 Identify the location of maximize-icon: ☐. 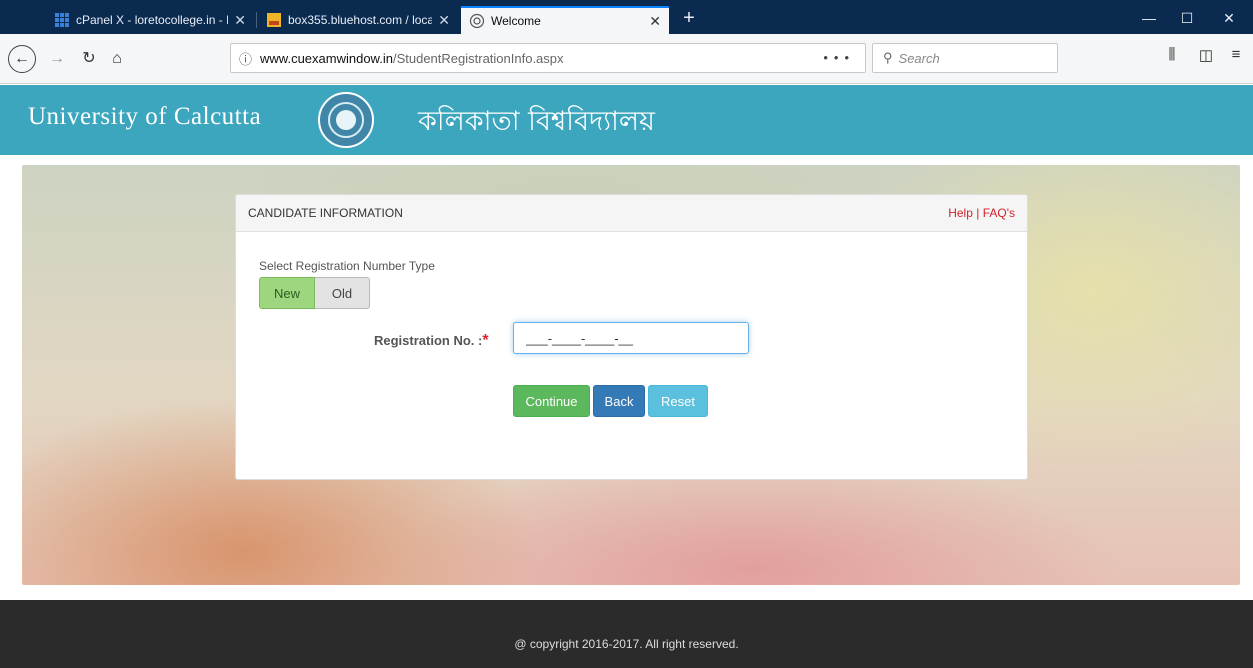
(1187, 18).